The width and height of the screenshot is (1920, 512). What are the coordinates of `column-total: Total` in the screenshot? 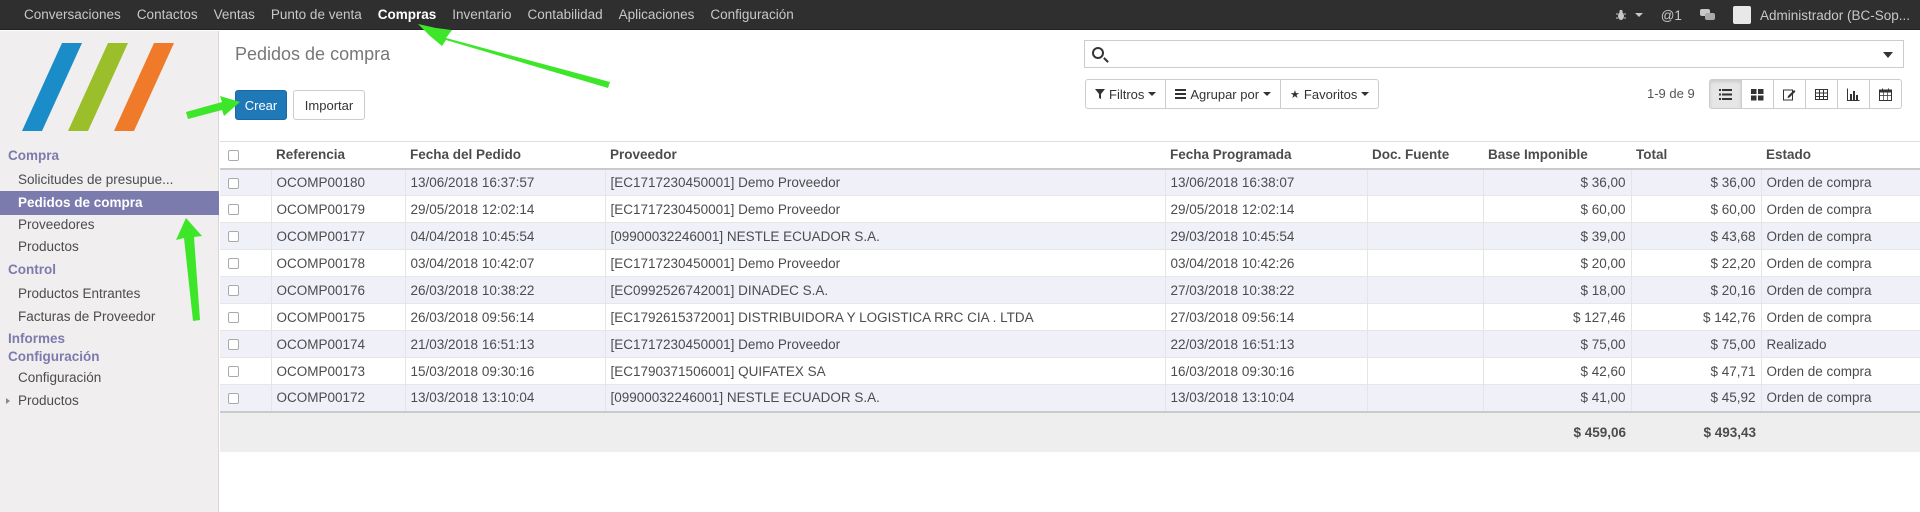 It's located at (1696, 155).